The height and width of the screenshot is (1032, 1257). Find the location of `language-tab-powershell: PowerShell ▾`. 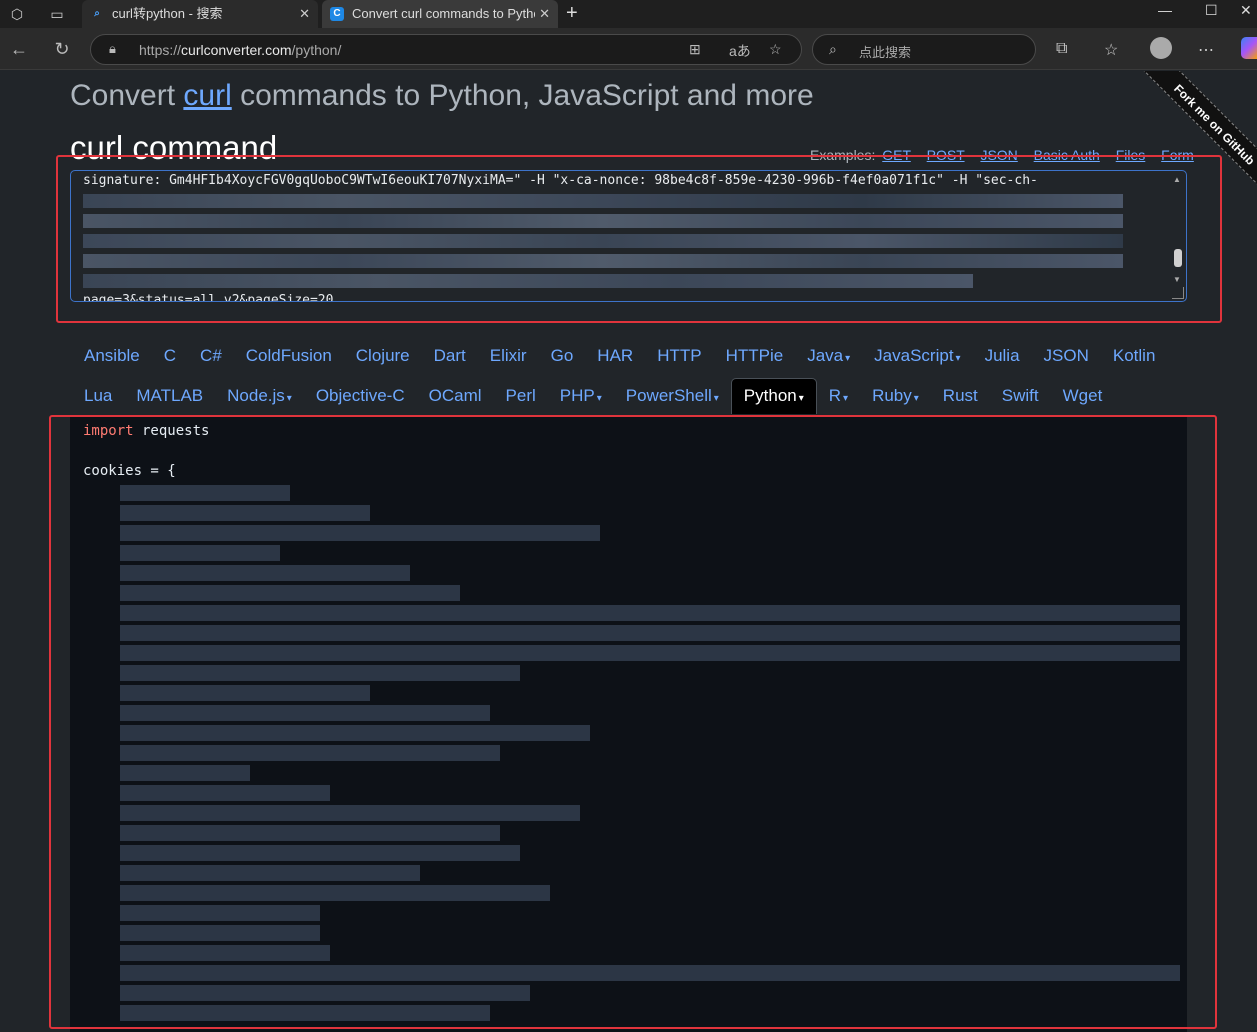

language-tab-powershell: PowerShell ▾ is located at coordinates (672, 396).